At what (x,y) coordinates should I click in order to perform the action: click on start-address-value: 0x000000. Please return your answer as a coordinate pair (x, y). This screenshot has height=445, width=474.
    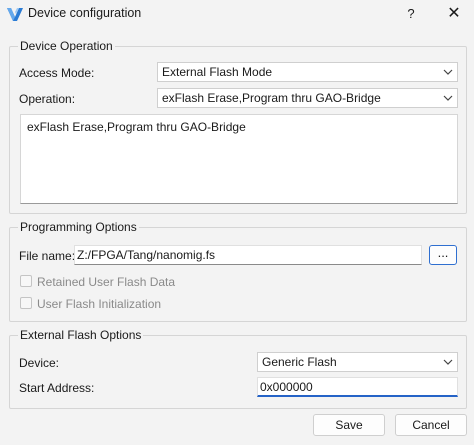
    Looking at the image, I should click on (286, 387).